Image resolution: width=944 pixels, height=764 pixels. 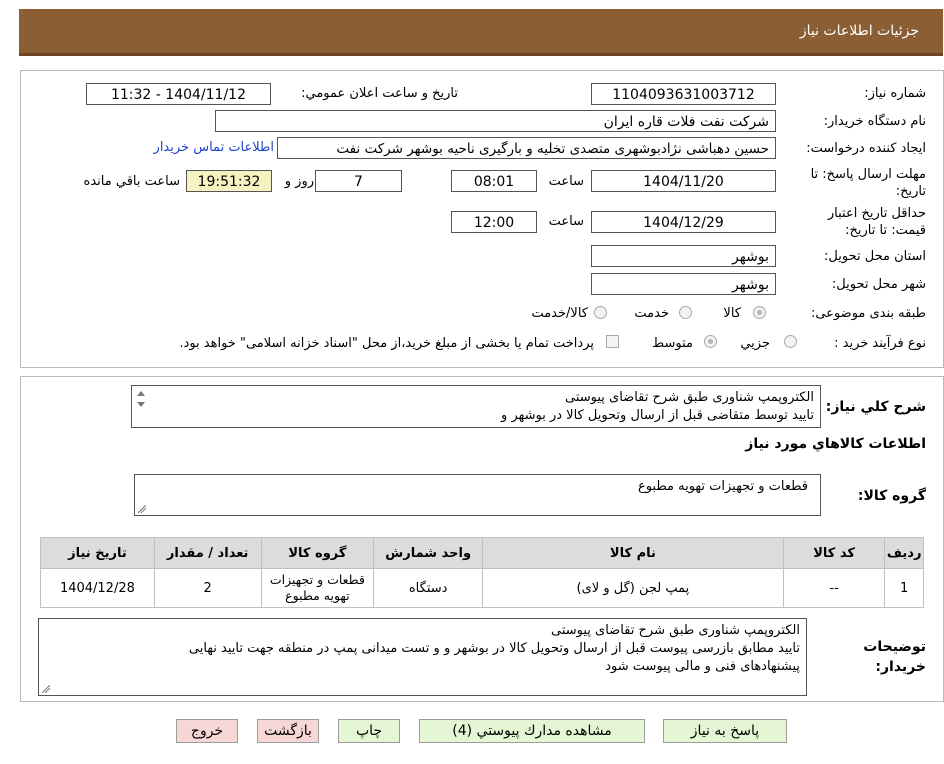 What do you see at coordinates (672, 343) in the screenshot?
I see `process-medium-label: متوسط` at bounding box center [672, 343].